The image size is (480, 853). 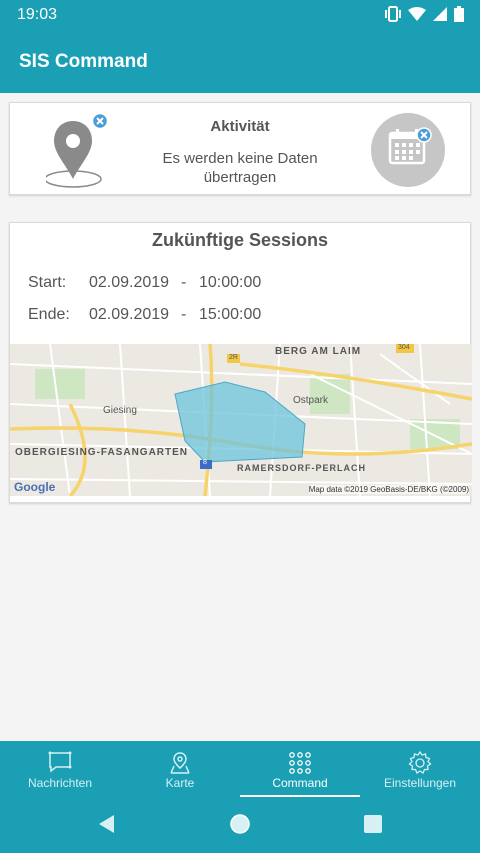 I want to click on back-icon, so click(x=106, y=824).